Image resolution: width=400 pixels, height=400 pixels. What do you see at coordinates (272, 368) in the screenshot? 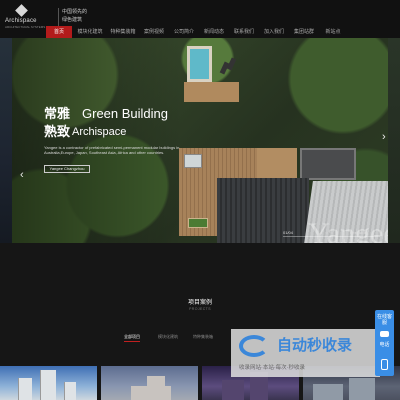
I see `promo-subtext: 收录网站·本站·每次·秒收录` at bounding box center [272, 368].